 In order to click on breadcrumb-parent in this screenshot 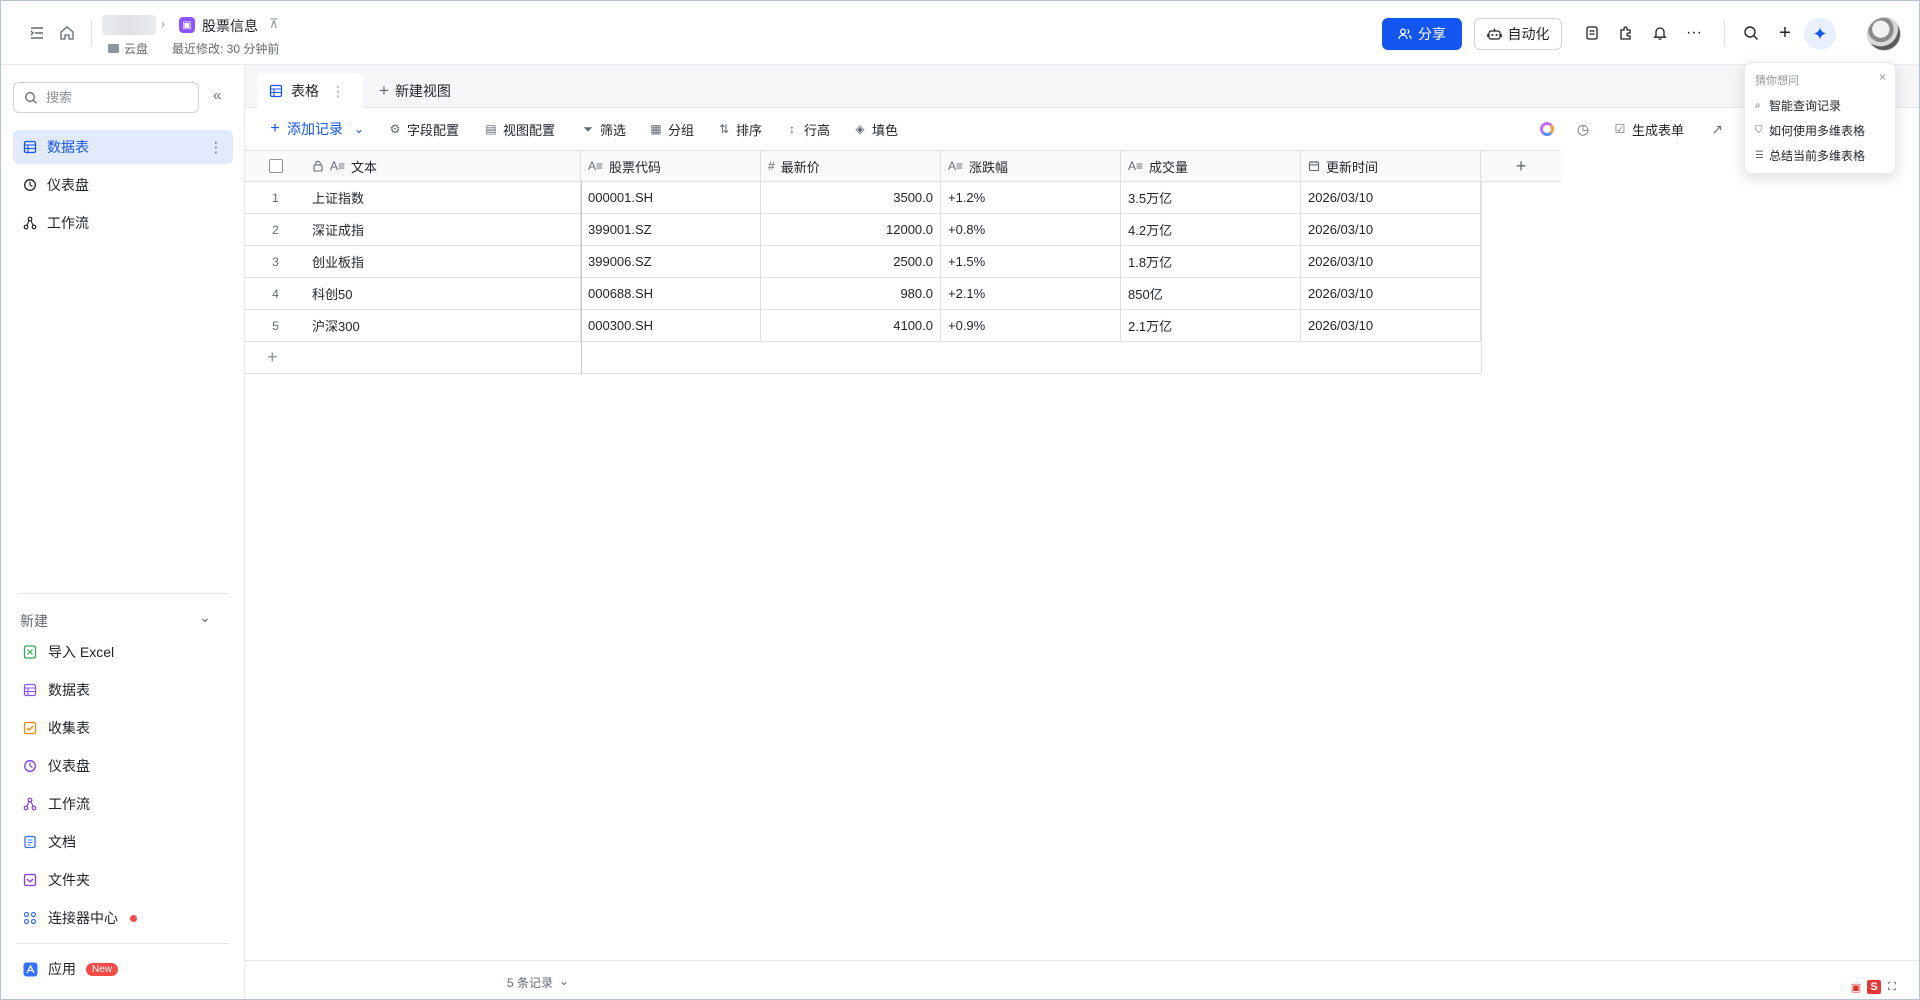, I will do `click(129, 25)`.